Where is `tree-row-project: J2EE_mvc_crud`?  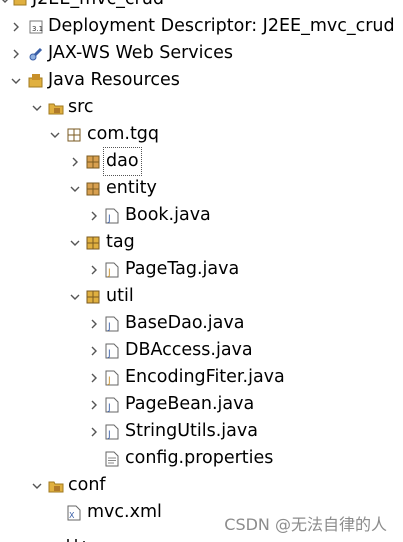 tree-row-project: J2EE_mvc_crud is located at coordinates (201, 6).